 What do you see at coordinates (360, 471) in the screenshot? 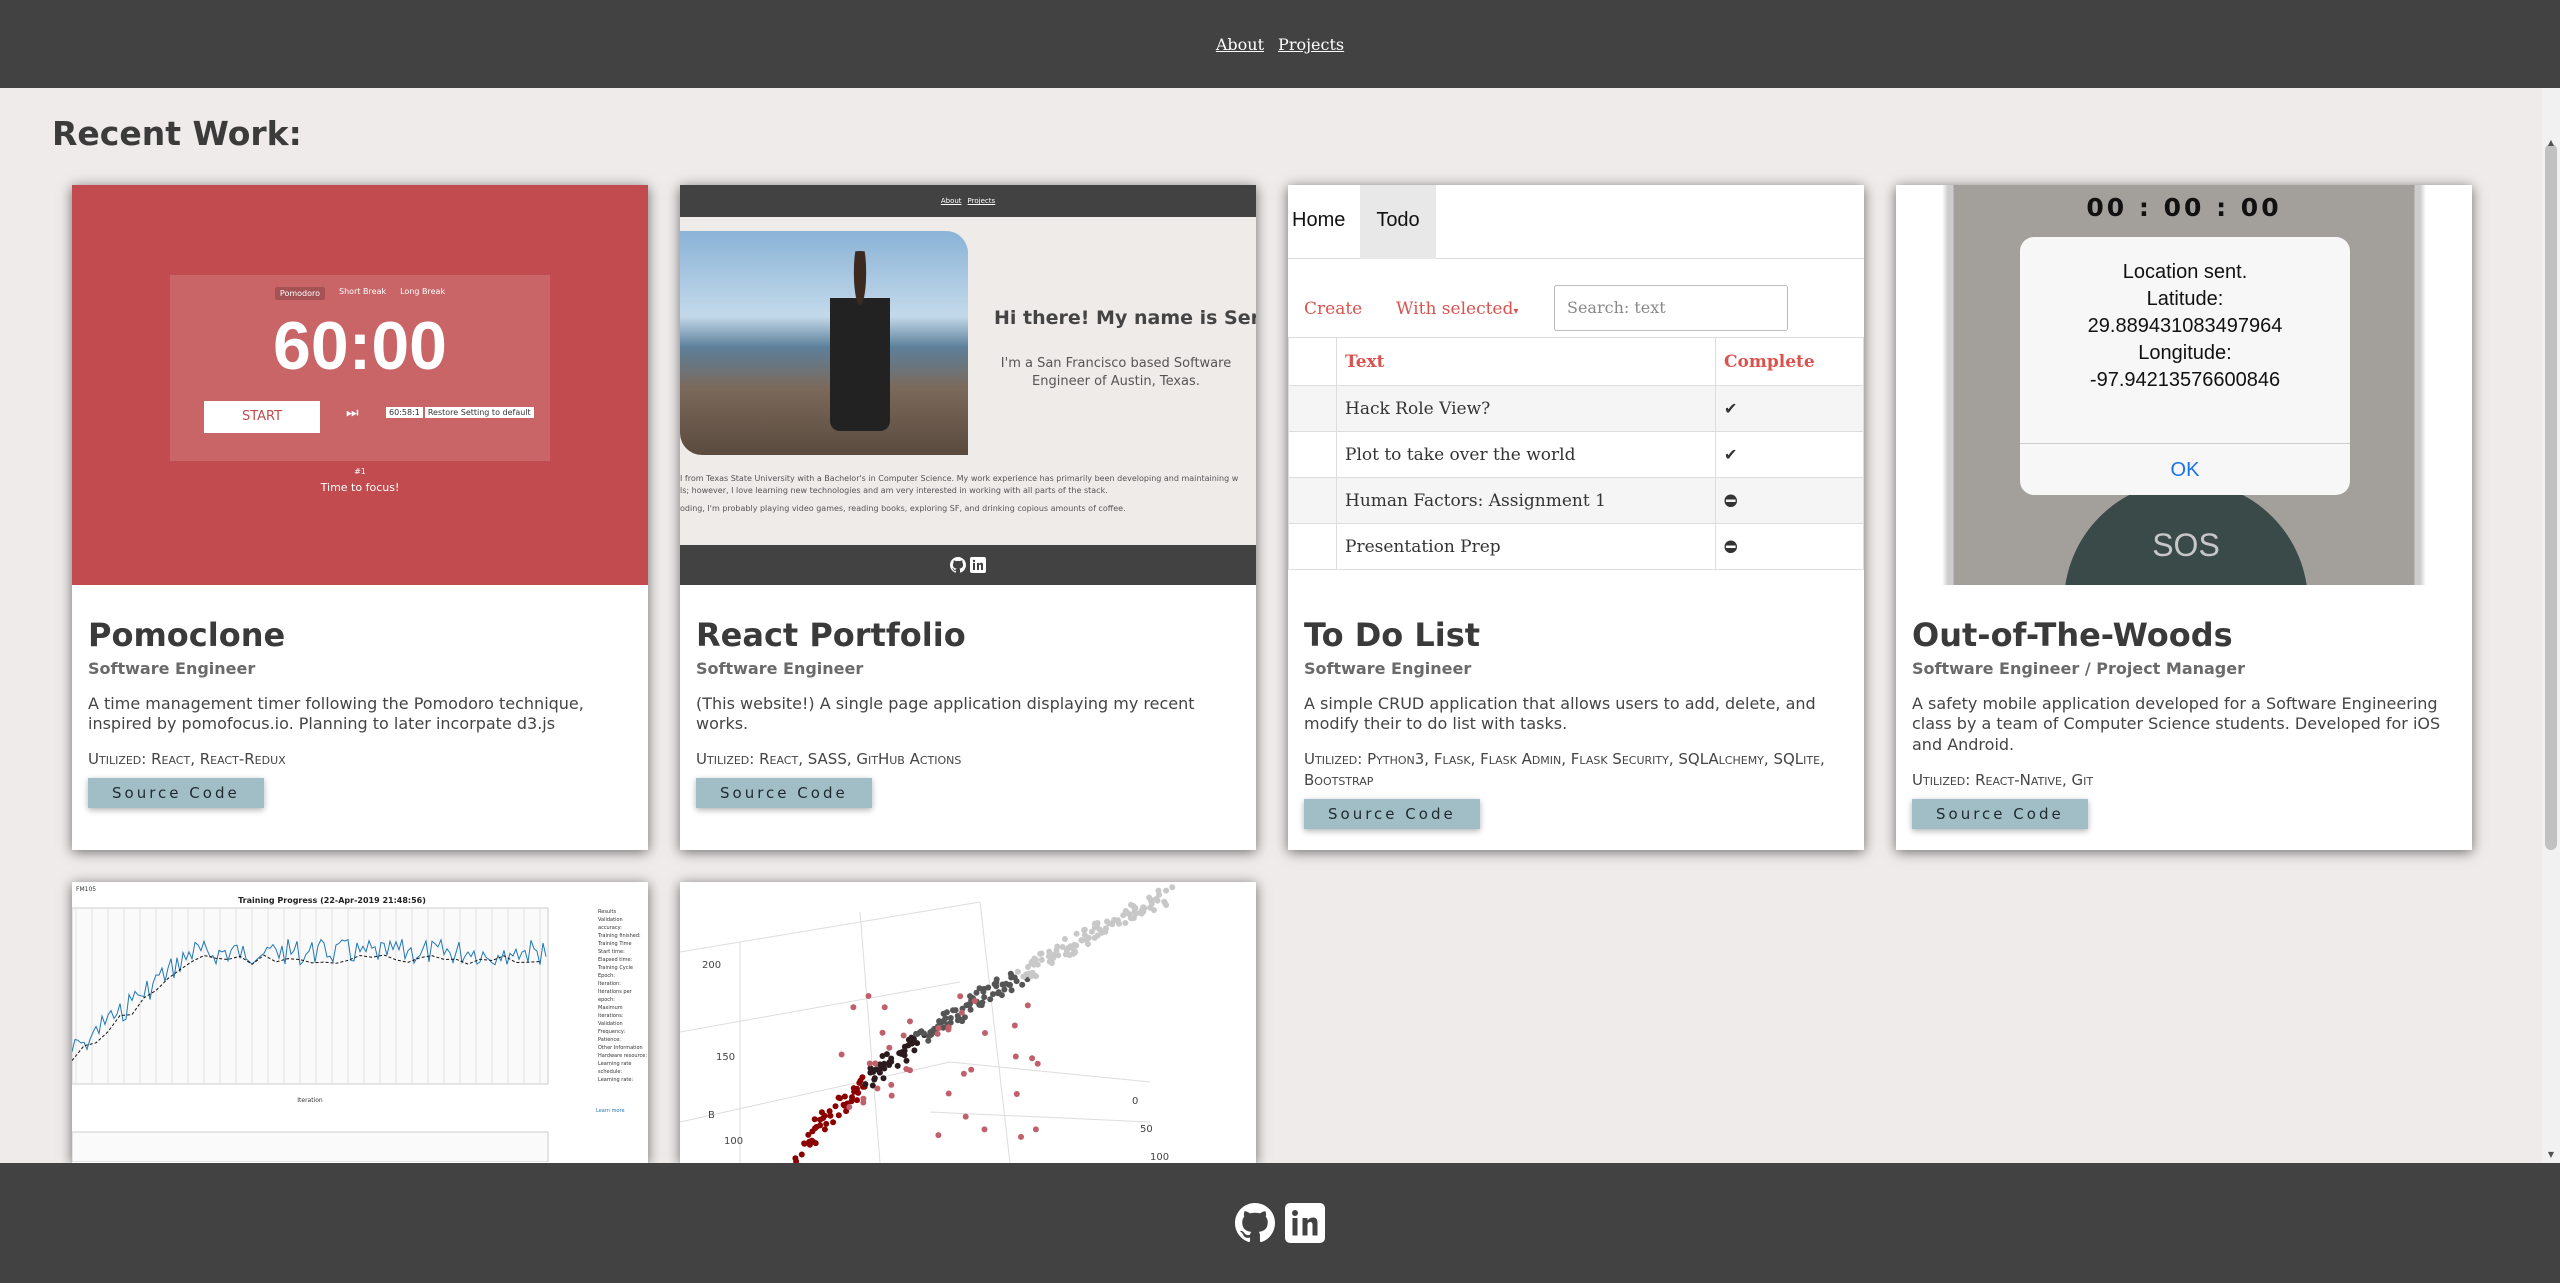
I see `session-count: #1` at bounding box center [360, 471].